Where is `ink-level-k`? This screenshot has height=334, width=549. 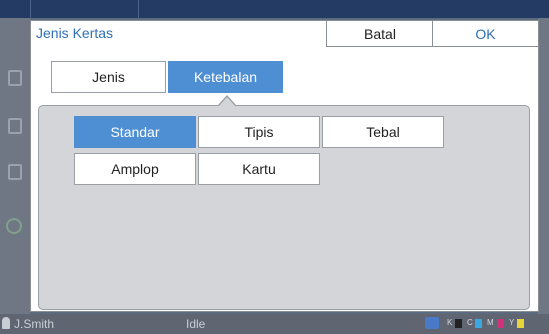
ink-level-k is located at coordinates (458, 323).